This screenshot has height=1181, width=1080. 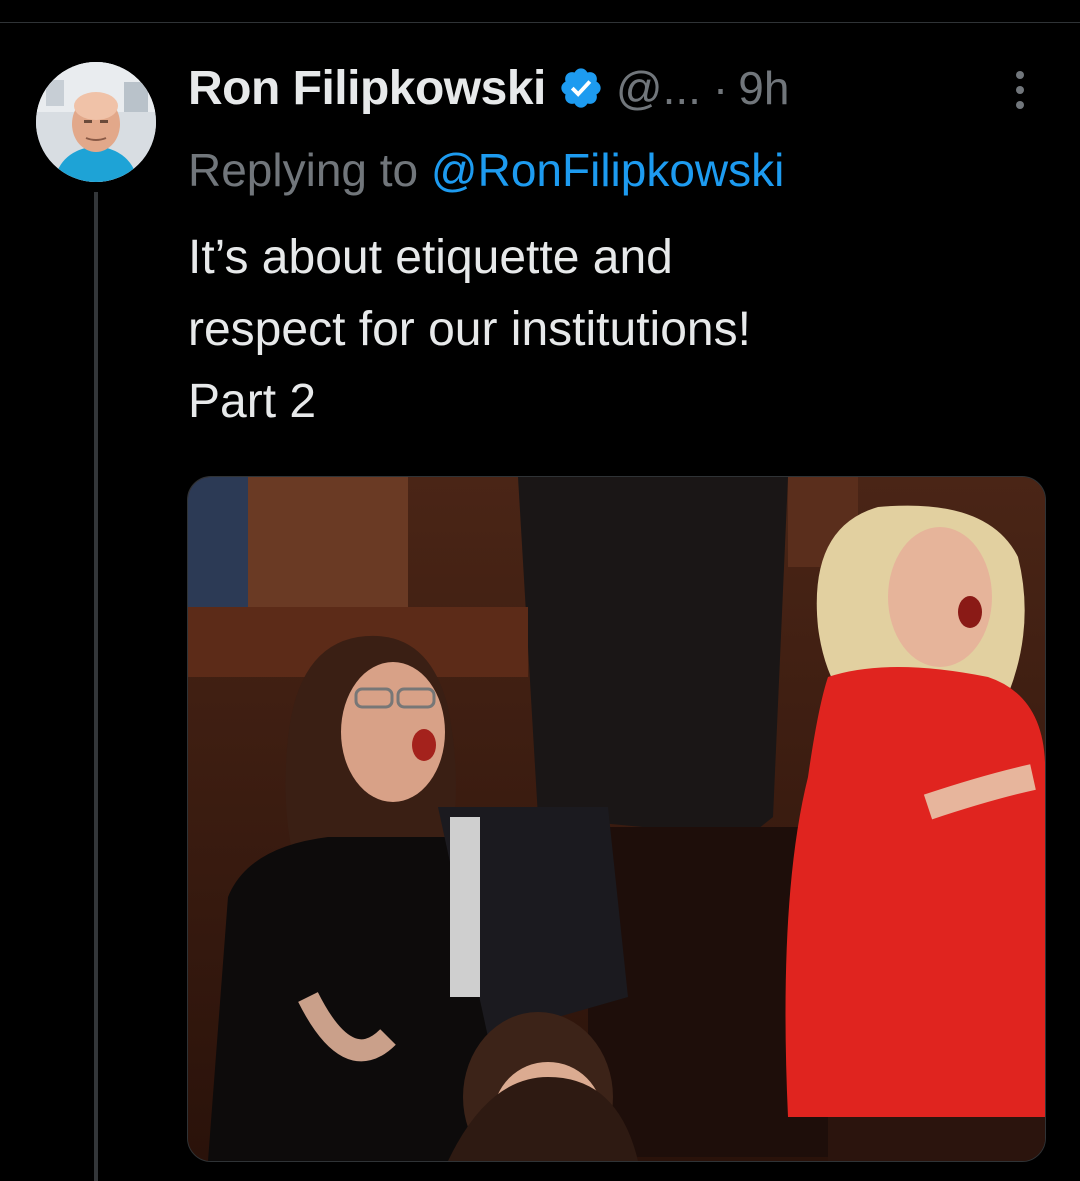 I want to click on avatar-image, so click(x=96, y=122).